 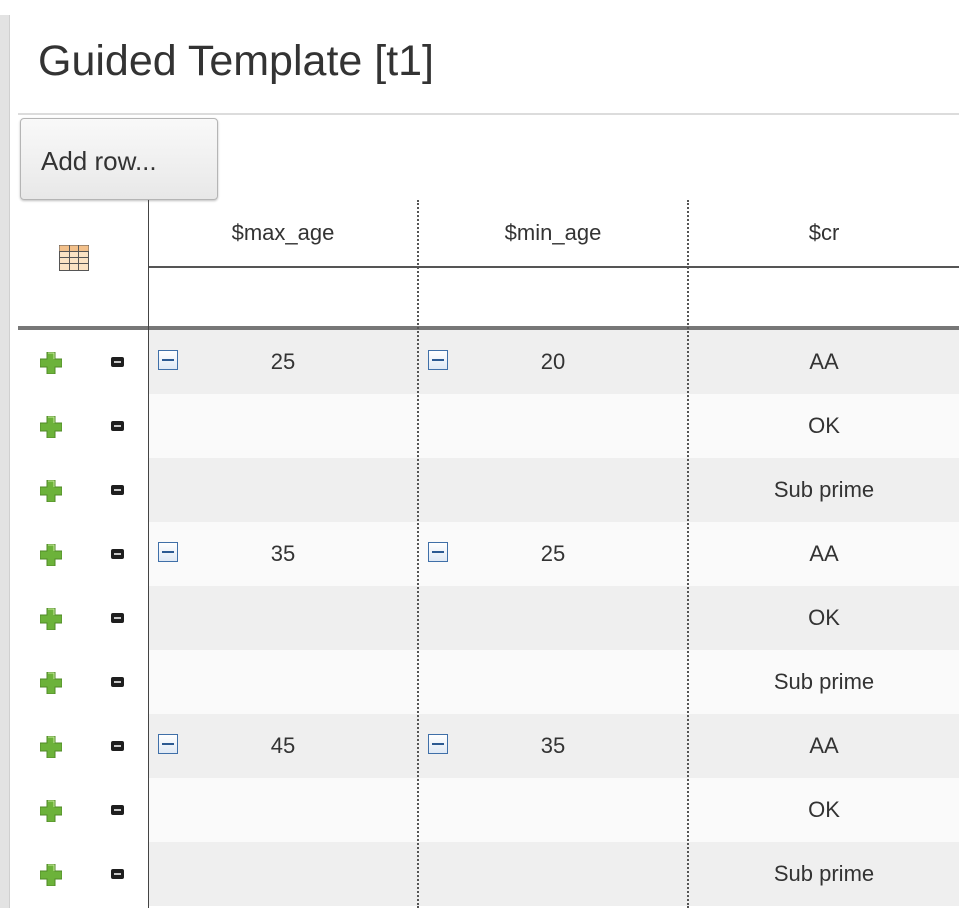 I want to click on column-header-max-age: $max_age, so click(x=283, y=233).